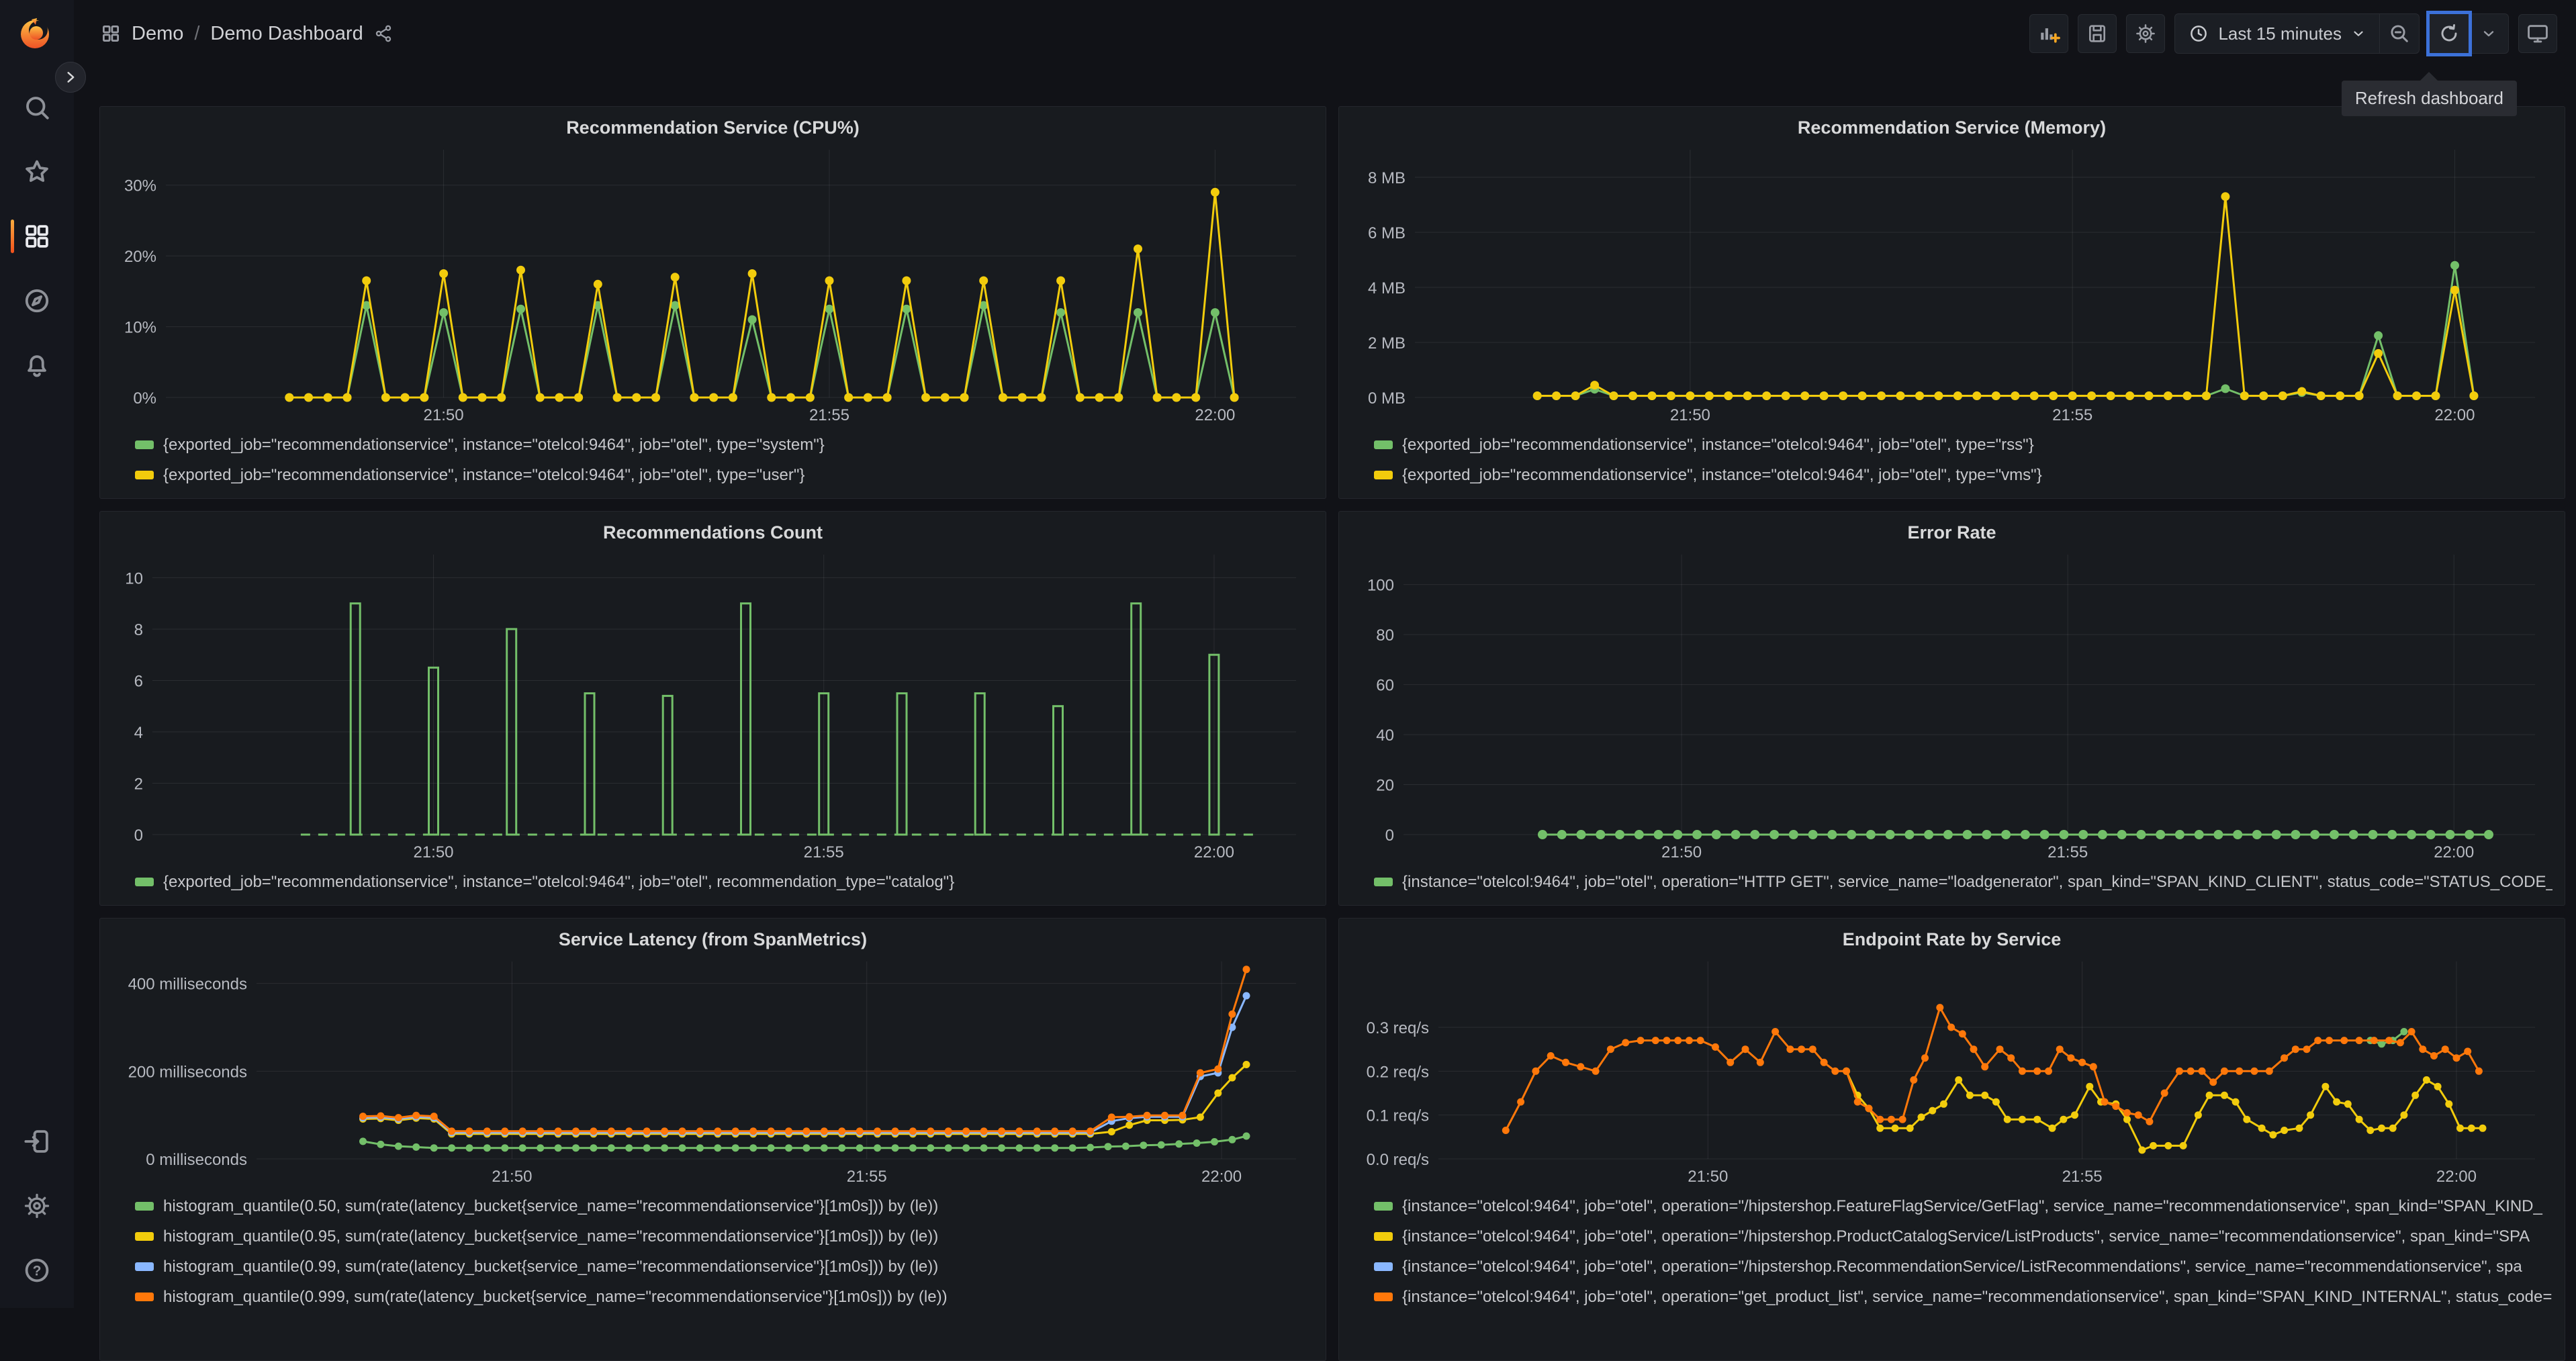  Describe the element at coordinates (1387, 398) in the screenshot. I see `svg-text: 0 MB` at that location.